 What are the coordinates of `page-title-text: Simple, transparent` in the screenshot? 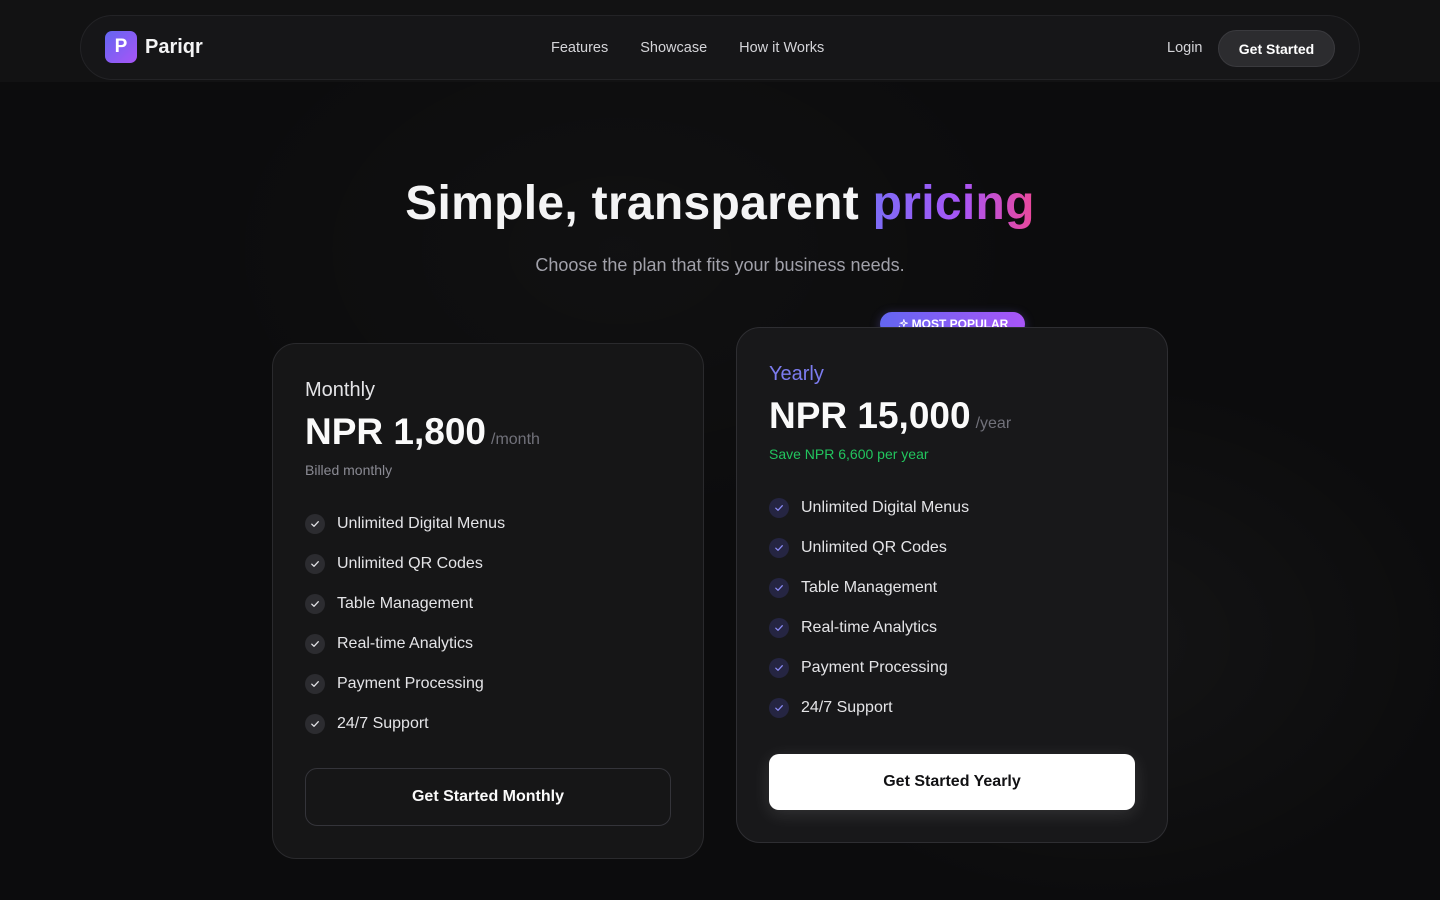 It's located at (639, 203).